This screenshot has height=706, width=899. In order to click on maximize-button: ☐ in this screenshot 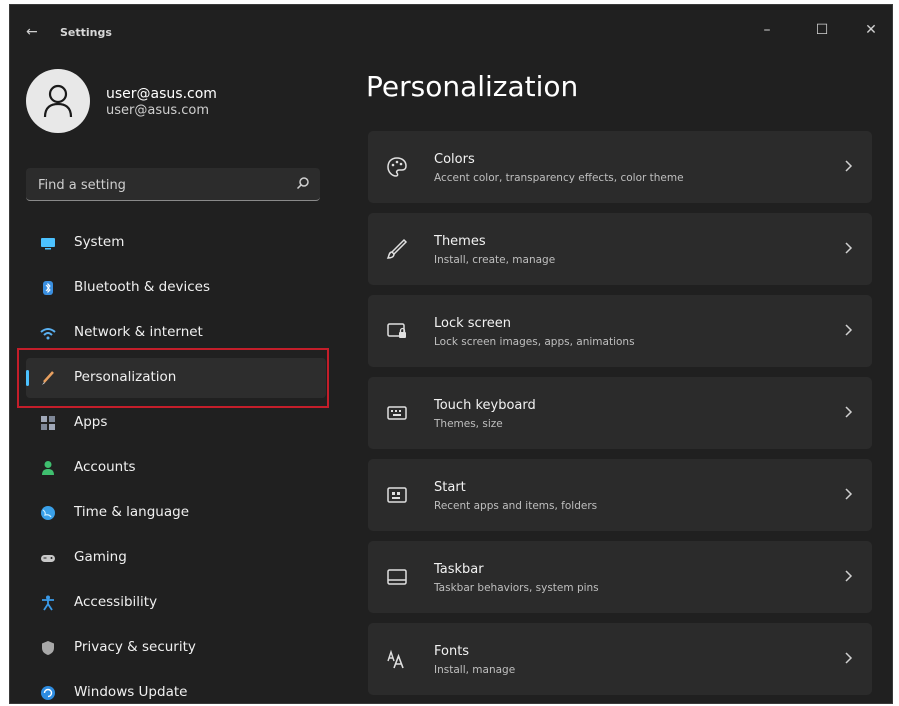, I will do `click(822, 30)`.